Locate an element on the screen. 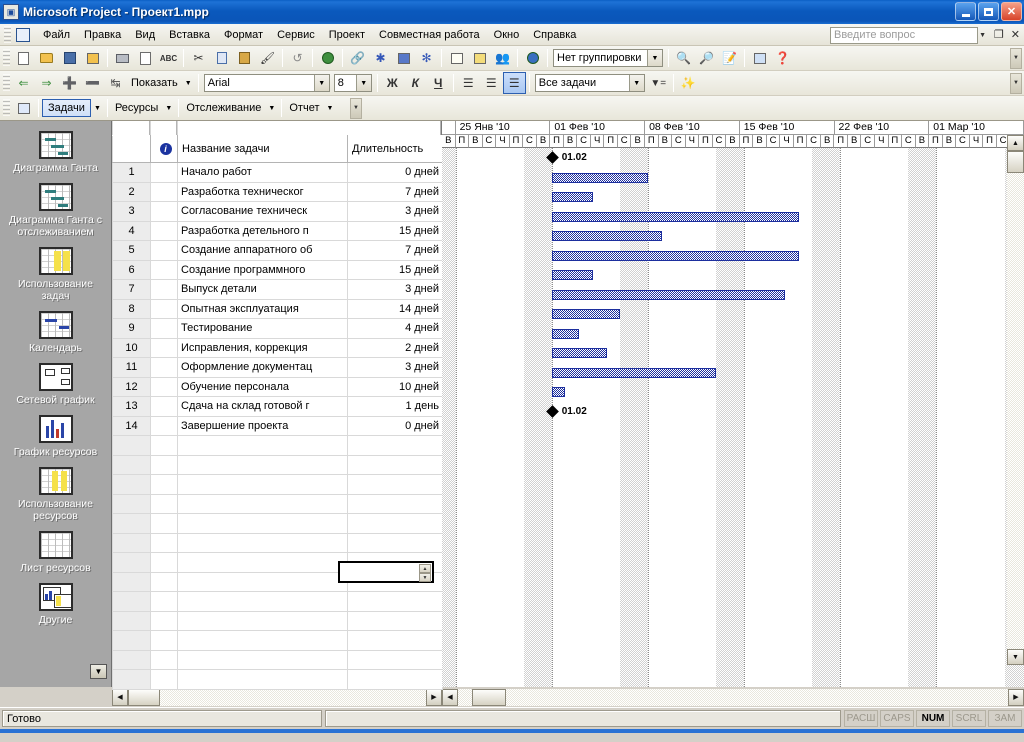 The width and height of the screenshot is (1024, 742). spinner-up-icon: ▲ is located at coordinates (425, 568).